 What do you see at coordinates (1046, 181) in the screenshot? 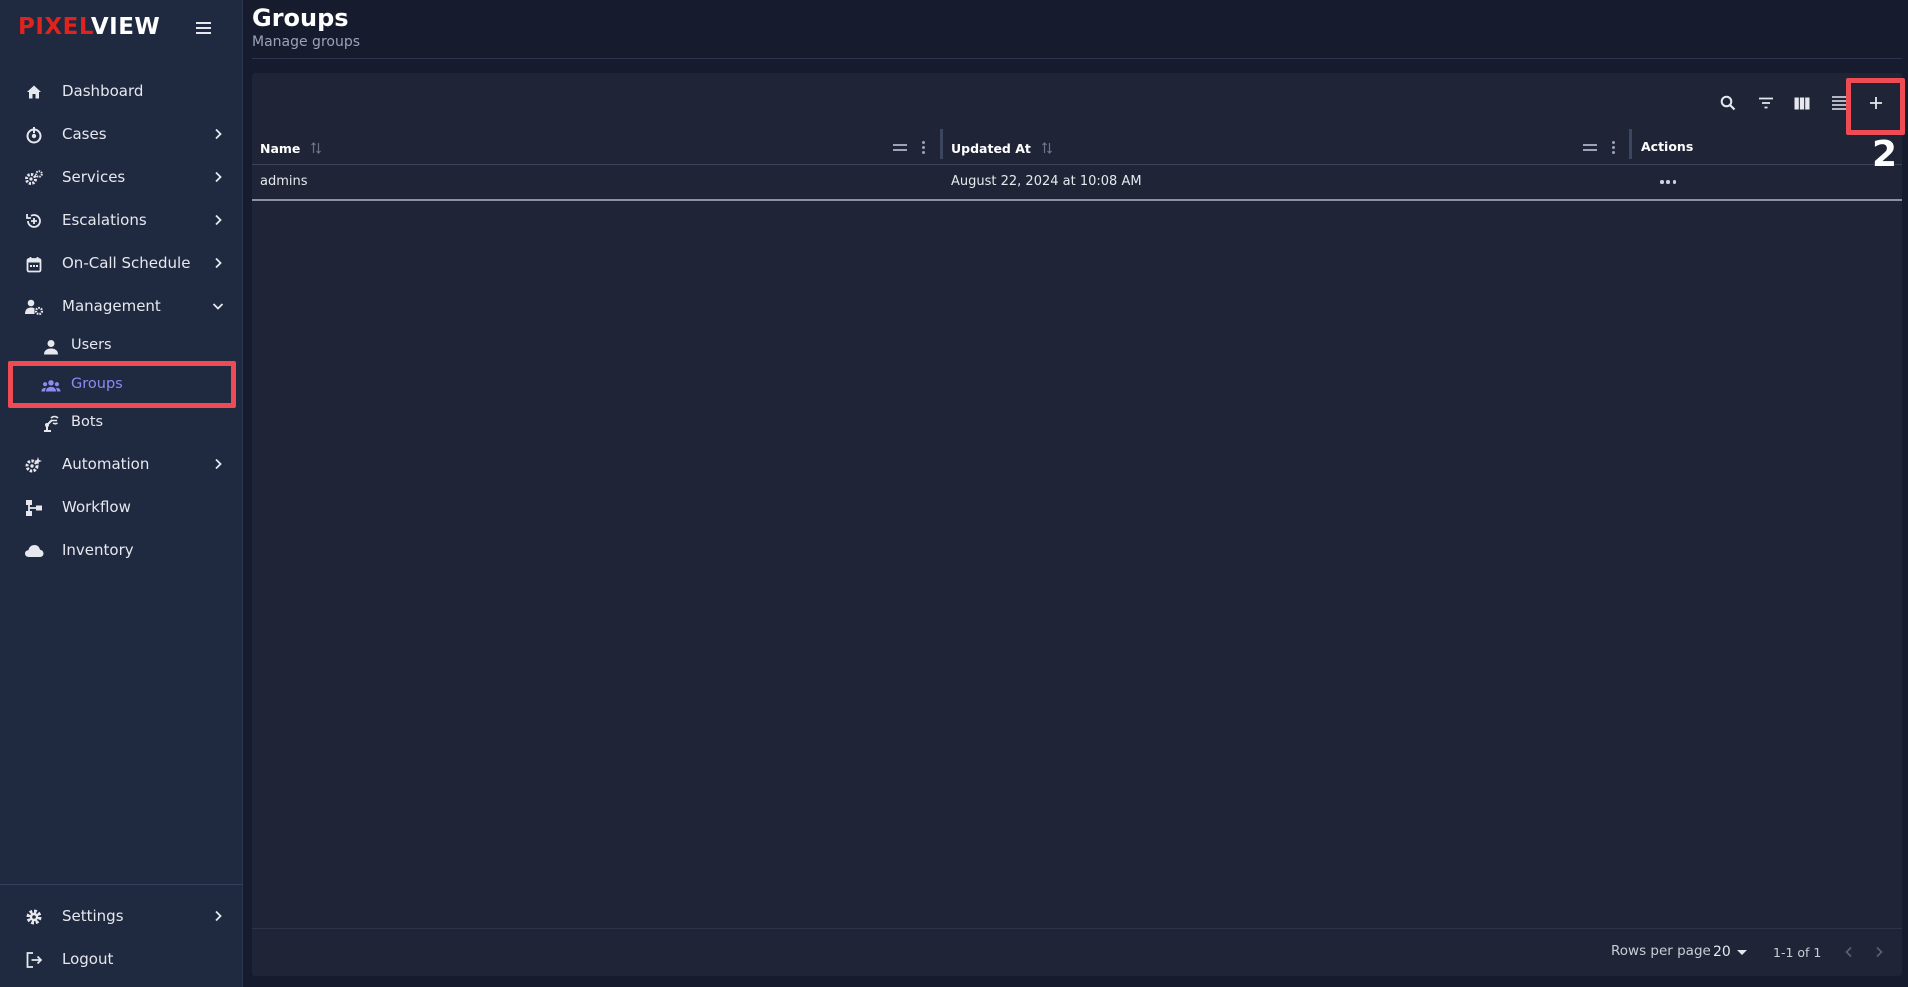
I see `cell-updated-at: August 22, 2024 at 10:08 AM` at bounding box center [1046, 181].